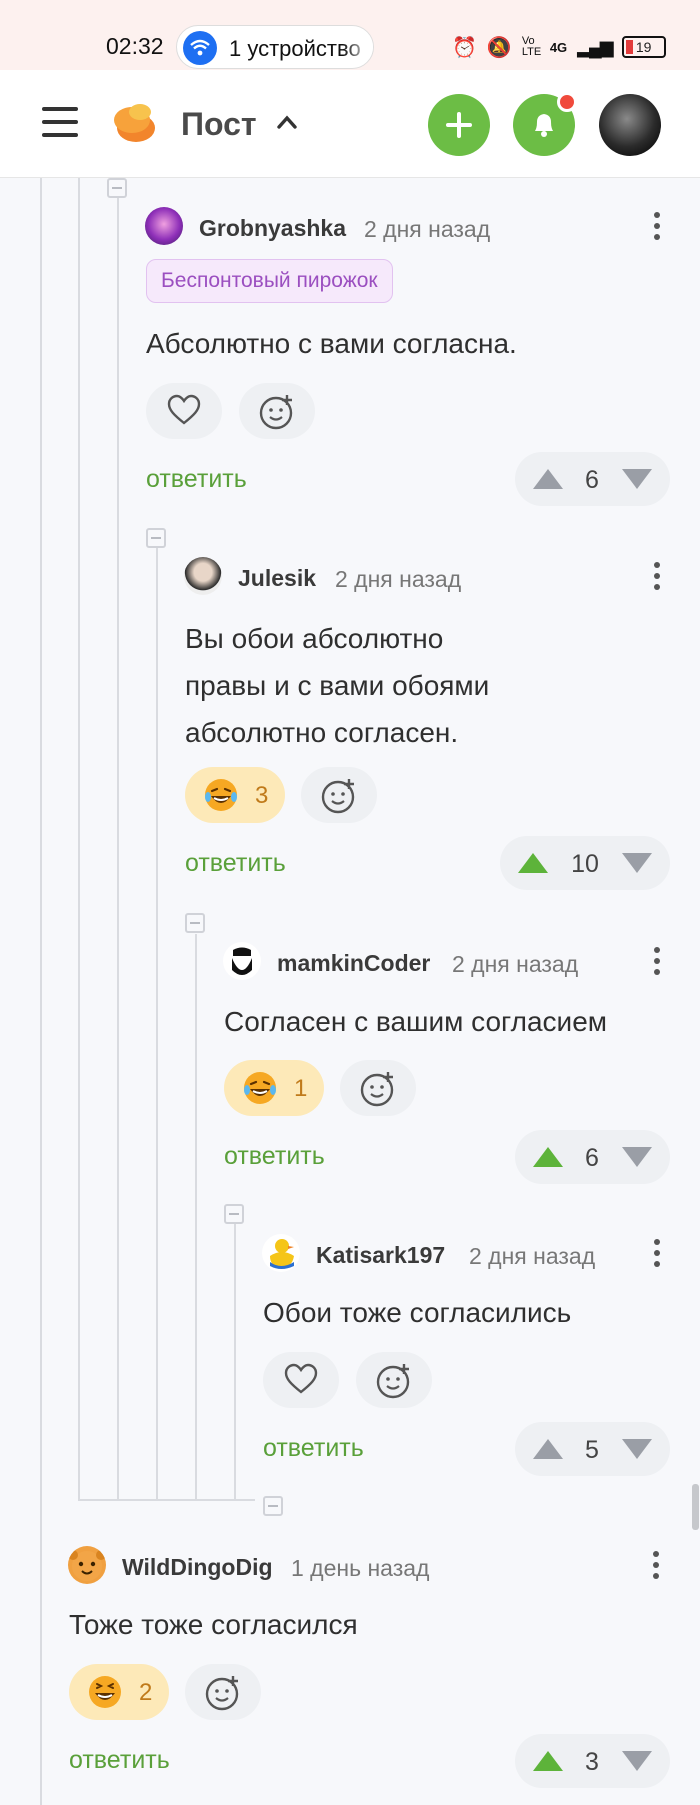 This screenshot has height=1805, width=700. What do you see at coordinates (545, 124) in the screenshot?
I see `notifications-button` at bounding box center [545, 124].